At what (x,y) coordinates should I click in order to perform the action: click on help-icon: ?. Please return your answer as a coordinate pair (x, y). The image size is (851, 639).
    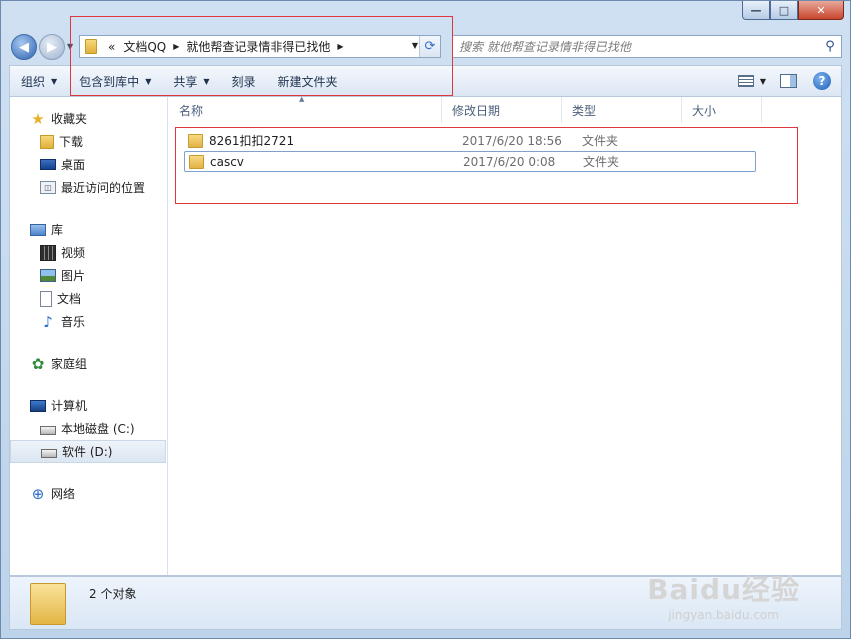
    Looking at the image, I should click on (822, 81).